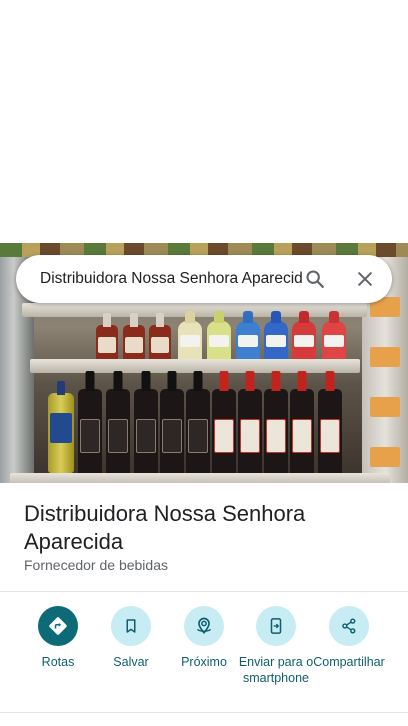 The width and height of the screenshot is (408, 726). What do you see at coordinates (165, 527) in the screenshot?
I see `place-title: Distribuidora Nossa Senhora Aparecida` at bounding box center [165, 527].